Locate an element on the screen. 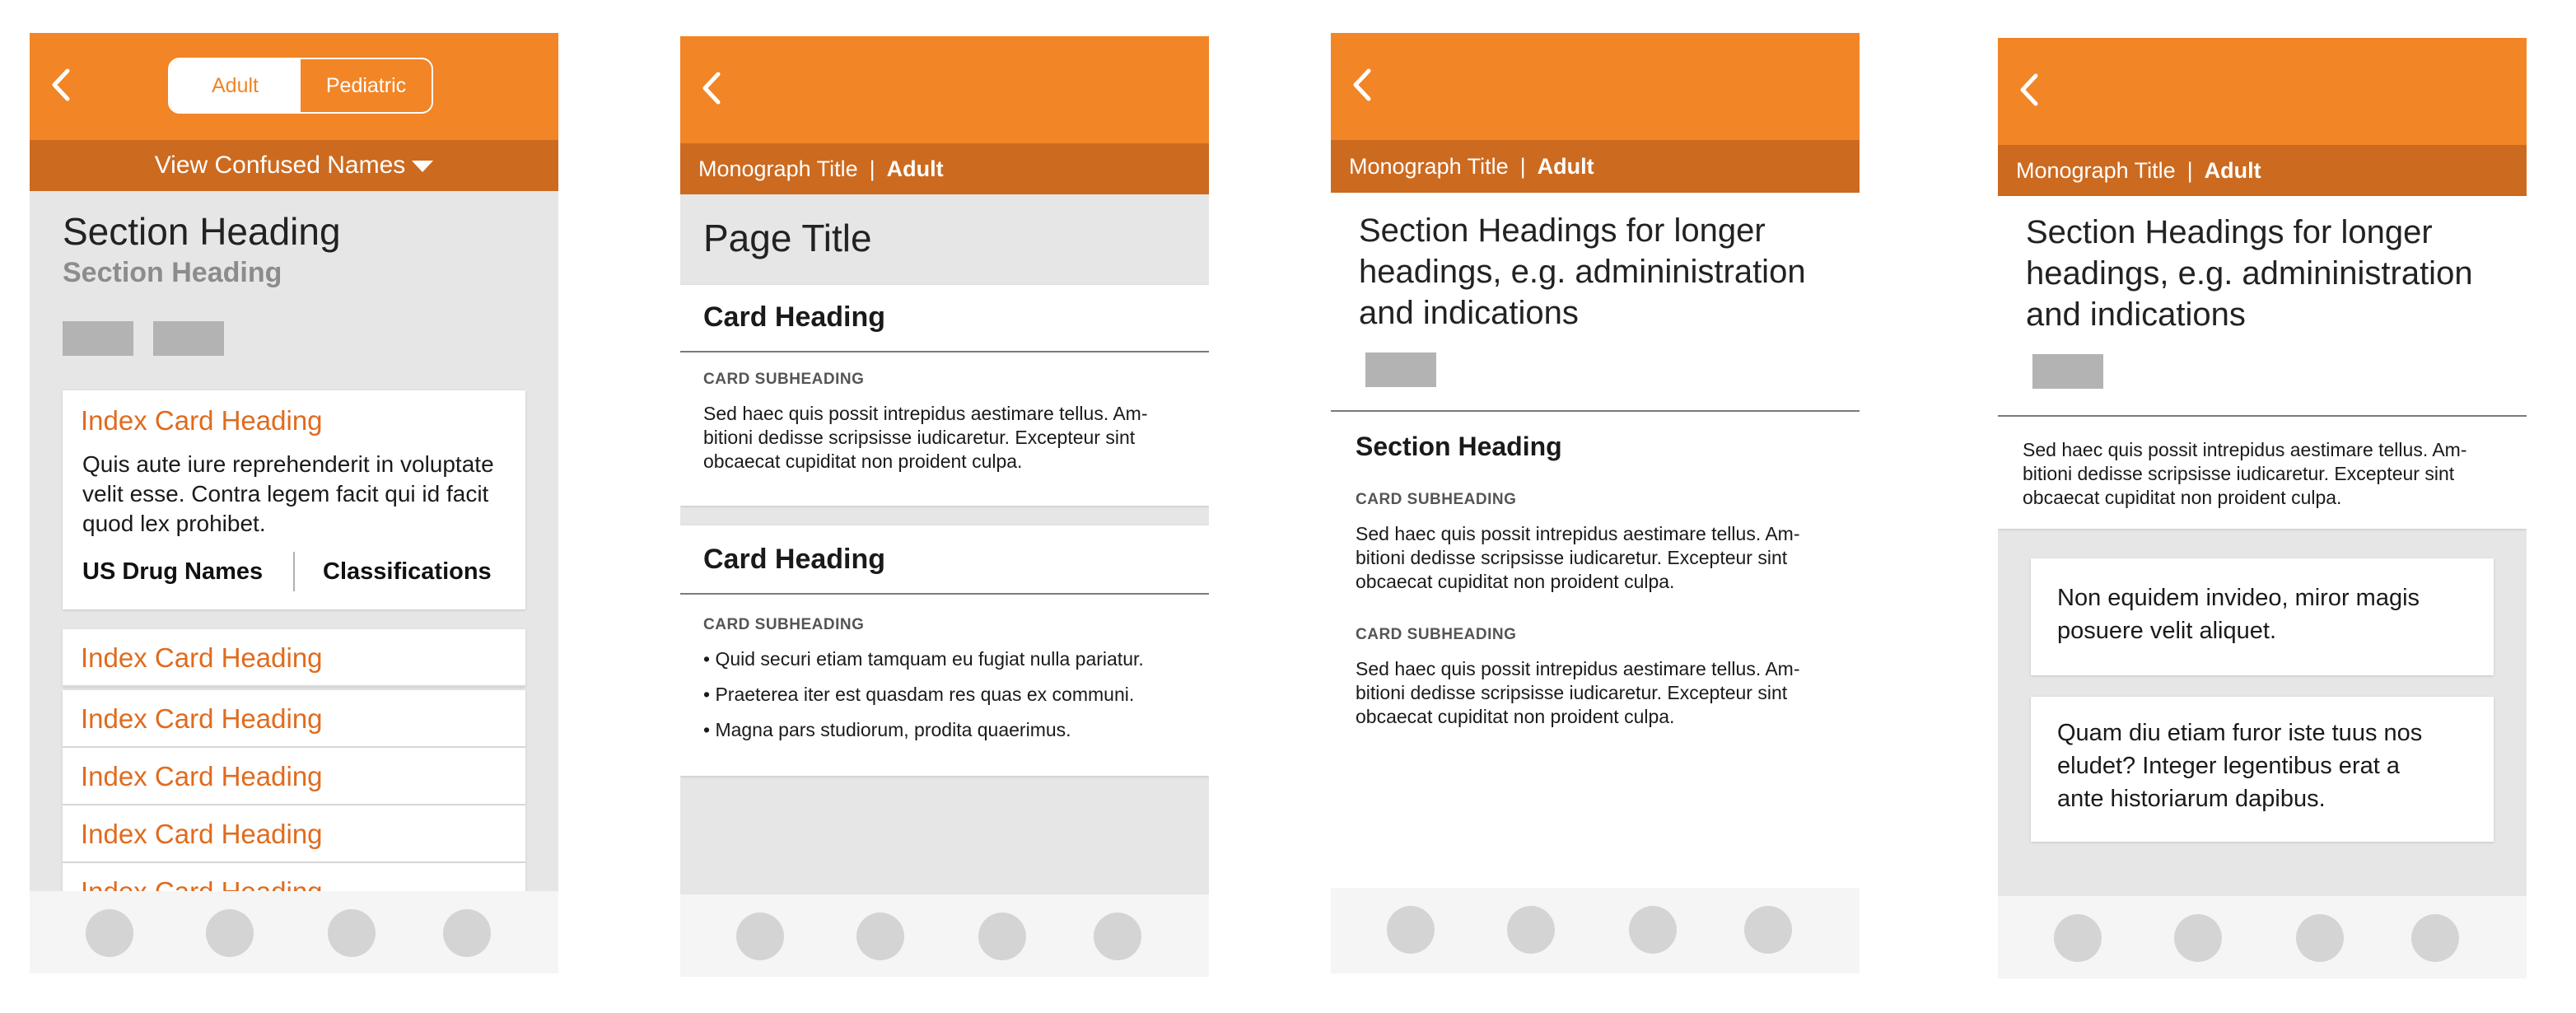 The width and height of the screenshot is (2576, 1013). toggle-pediatric: Pediatric is located at coordinates (366, 85).